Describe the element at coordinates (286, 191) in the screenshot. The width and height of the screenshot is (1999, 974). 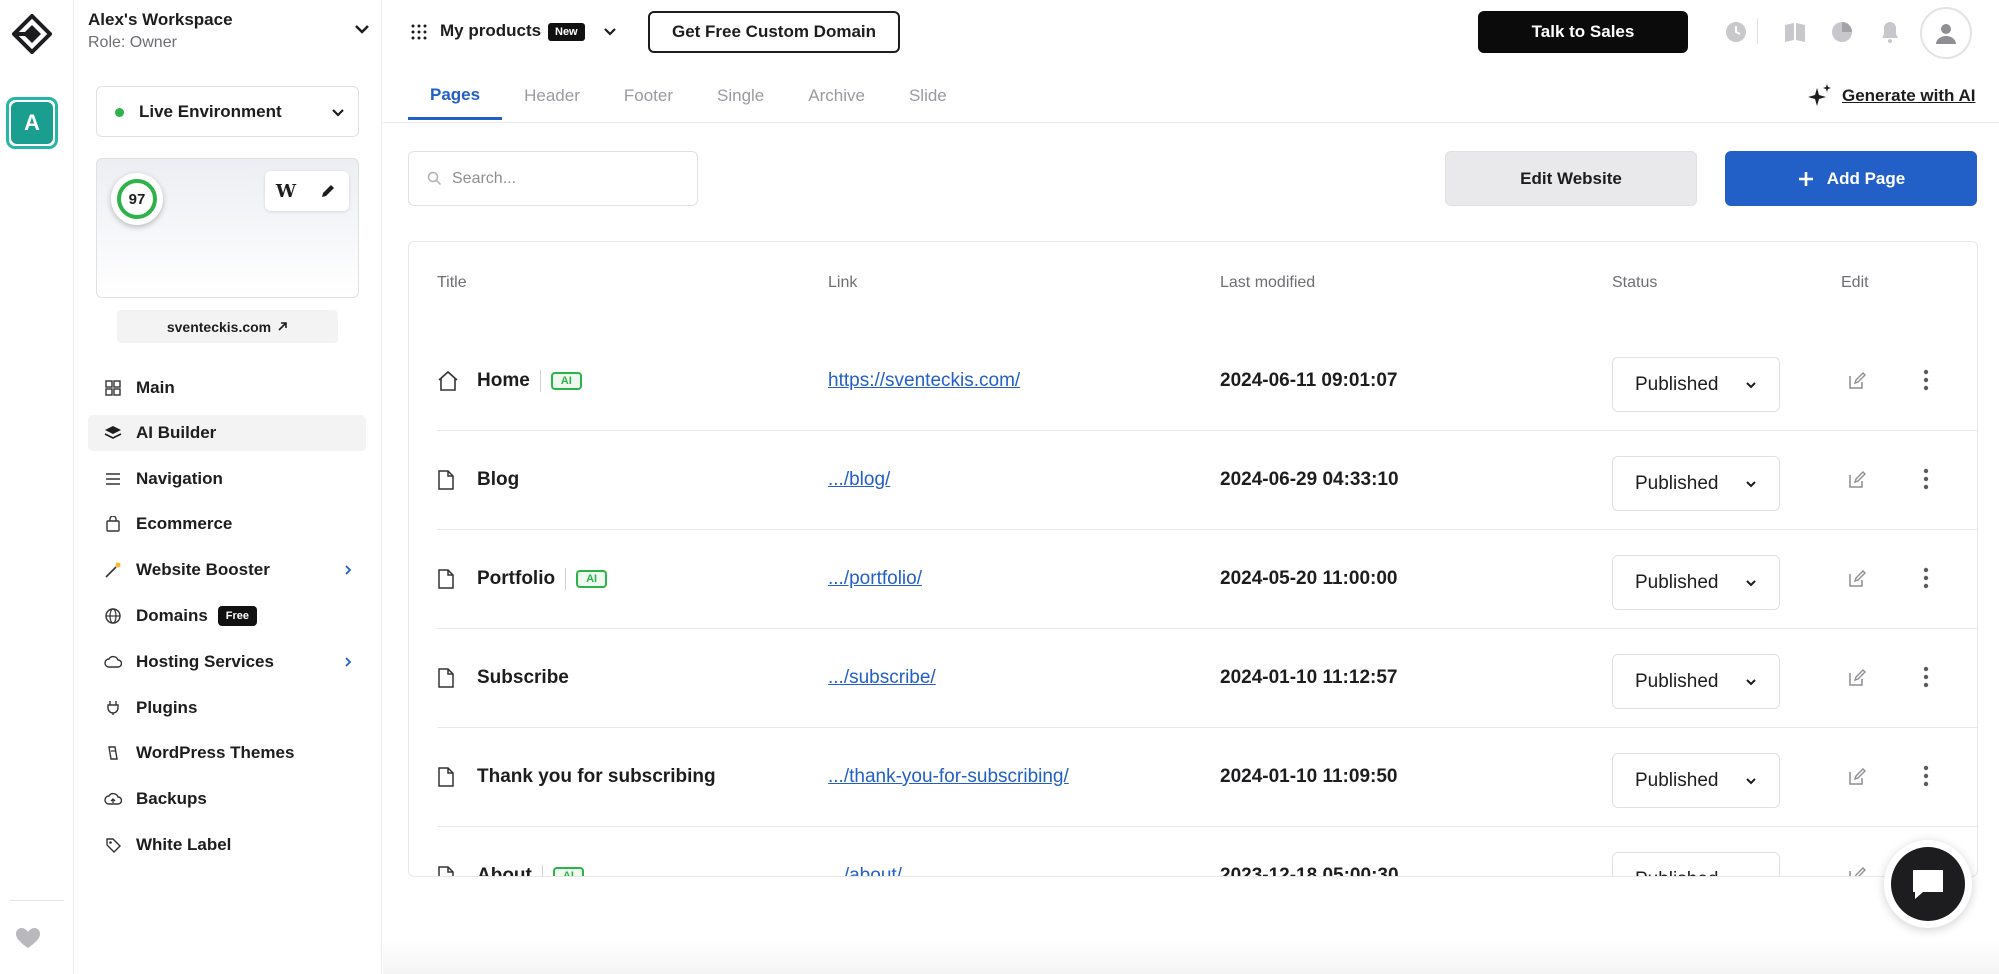
I see `wordpress-icon: W` at that location.